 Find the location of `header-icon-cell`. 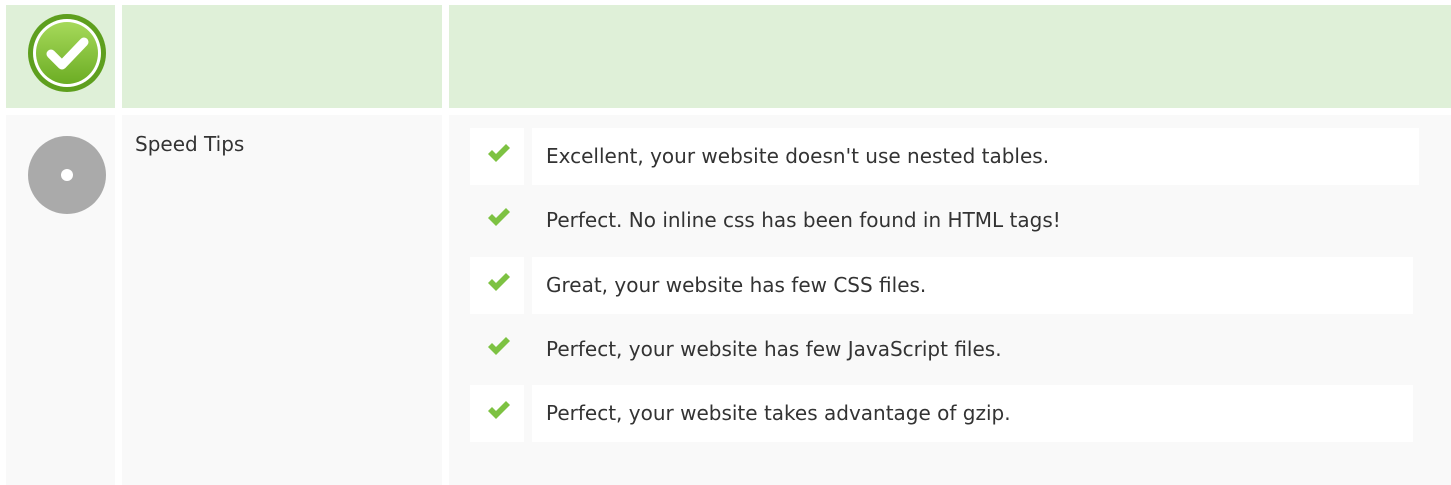

header-icon-cell is located at coordinates (60, 56).